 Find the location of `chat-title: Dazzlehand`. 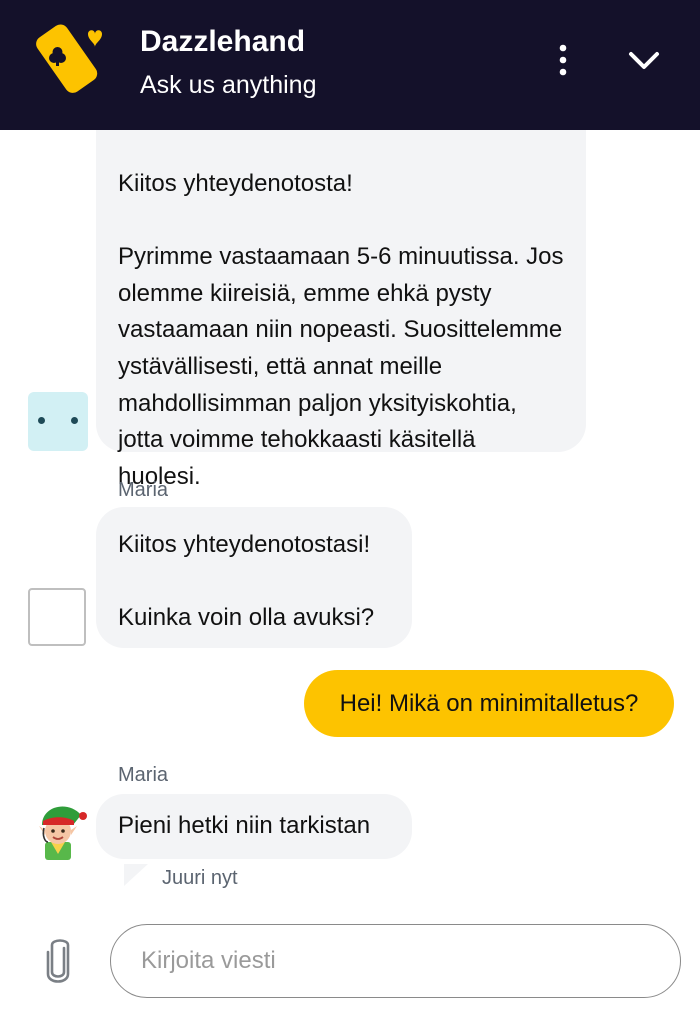

chat-title: Dazzlehand is located at coordinates (223, 41).